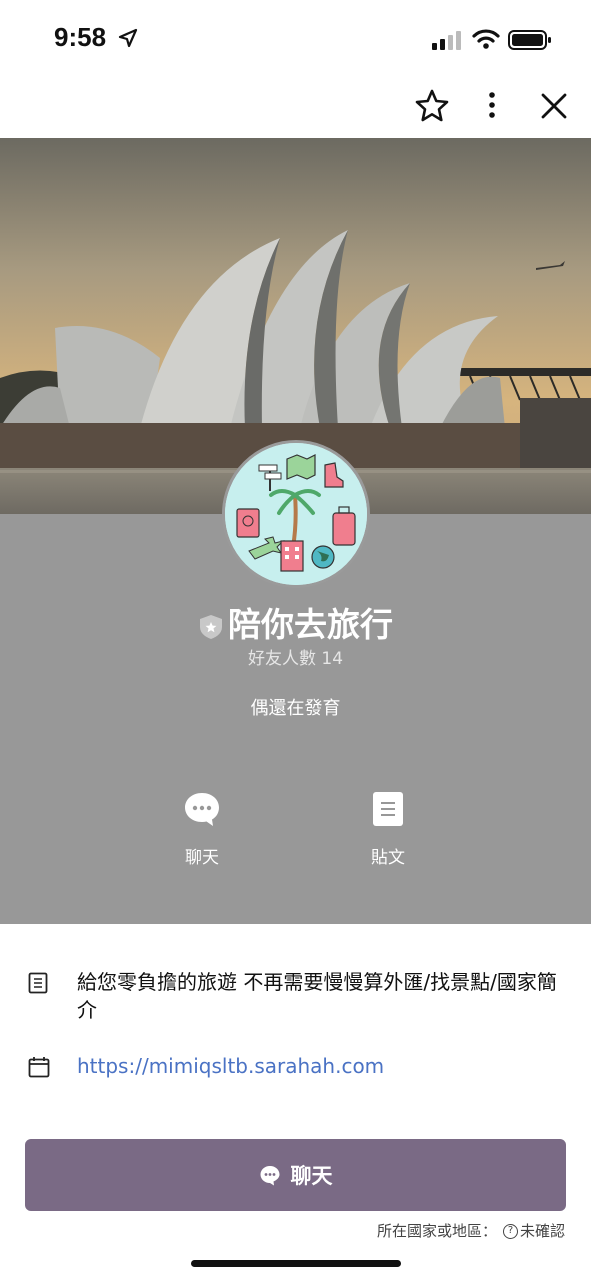  What do you see at coordinates (310, 624) in the screenshot?
I see `profile-name-text: 陪你去旅行` at bounding box center [310, 624].